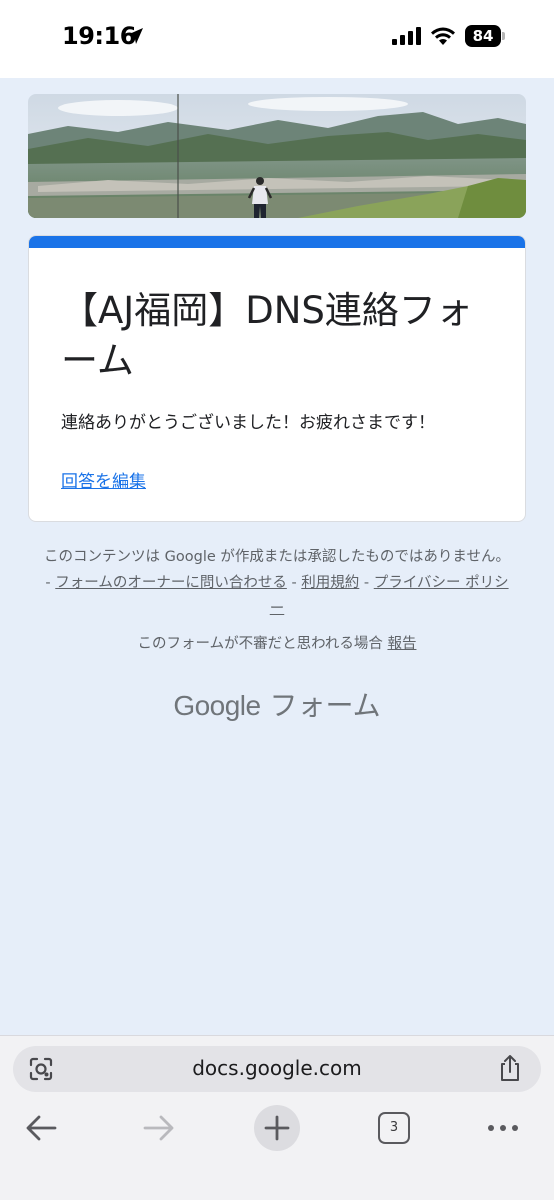 Image resolution: width=554 pixels, height=1200 pixels. What do you see at coordinates (159, 1128) in the screenshot?
I see `forward-icon` at bounding box center [159, 1128].